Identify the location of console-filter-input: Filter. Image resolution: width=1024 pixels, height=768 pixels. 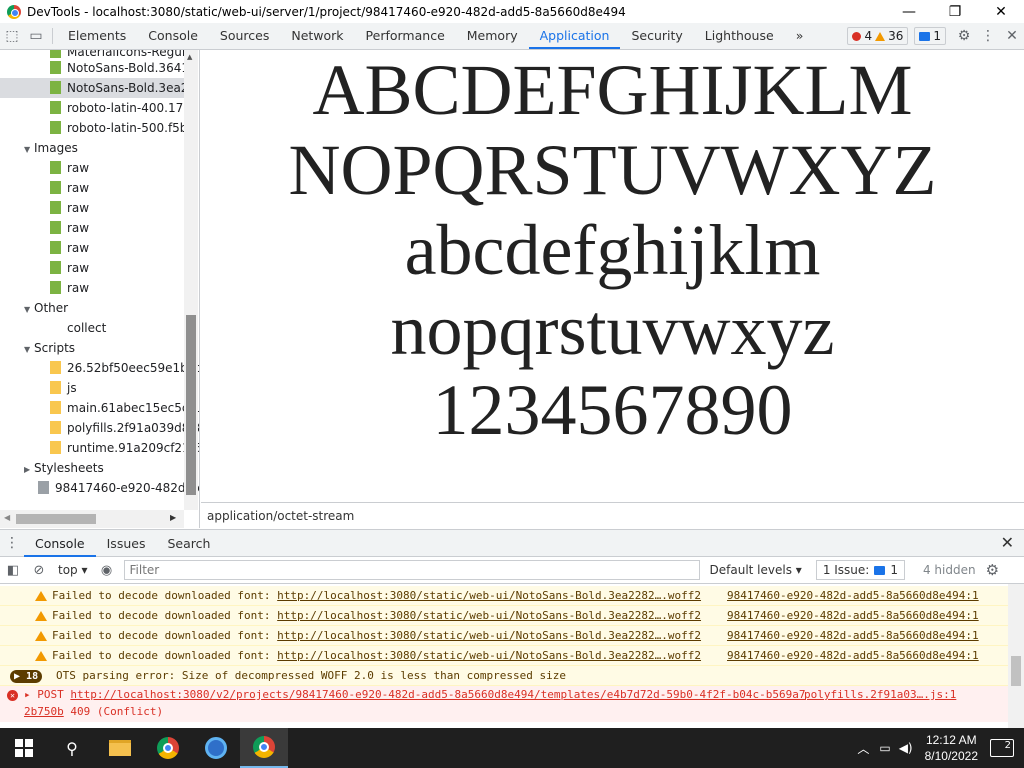
(411, 570).